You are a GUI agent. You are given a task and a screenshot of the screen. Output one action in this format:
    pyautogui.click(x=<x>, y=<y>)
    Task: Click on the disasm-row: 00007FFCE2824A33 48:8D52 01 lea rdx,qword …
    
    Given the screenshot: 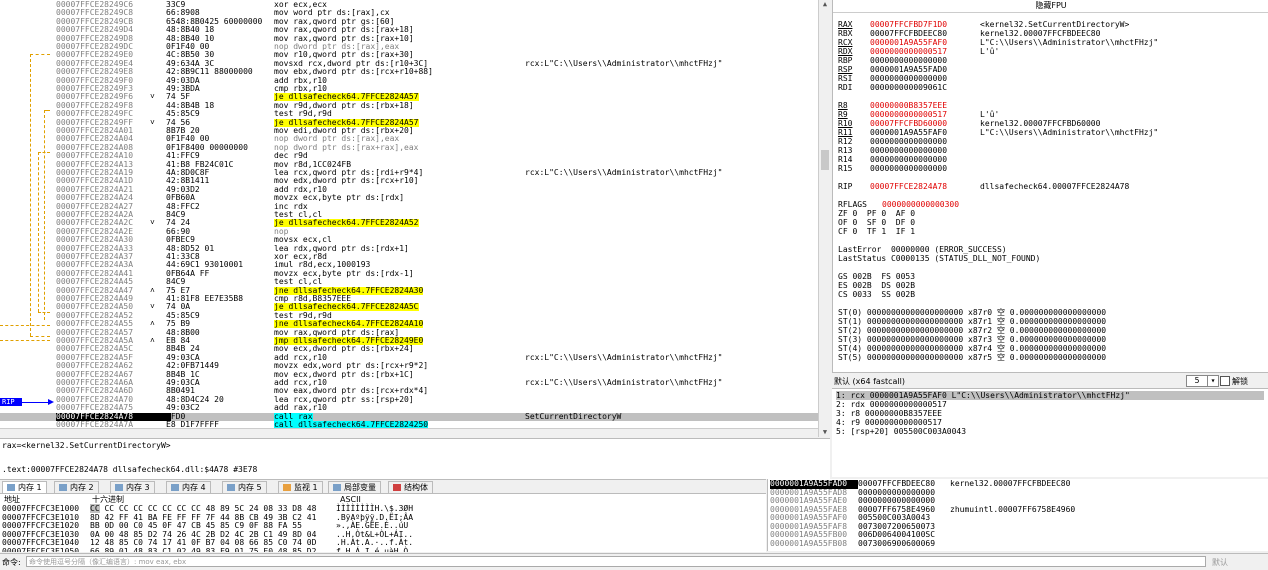 What is the action you would take?
    pyautogui.click(x=409, y=249)
    